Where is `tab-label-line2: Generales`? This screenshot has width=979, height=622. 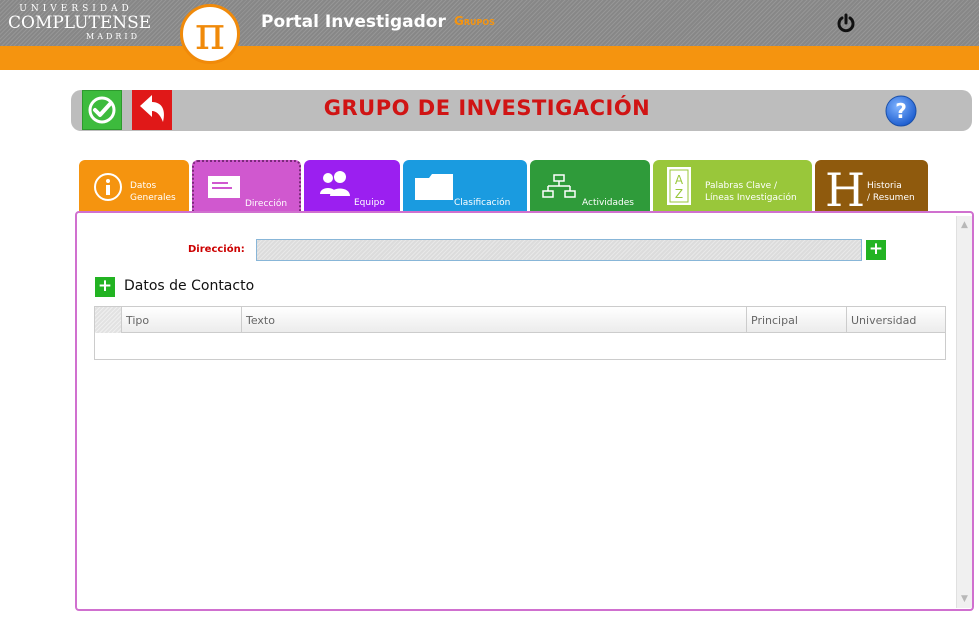
tab-label-line2: Generales is located at coordinates (153, 198).